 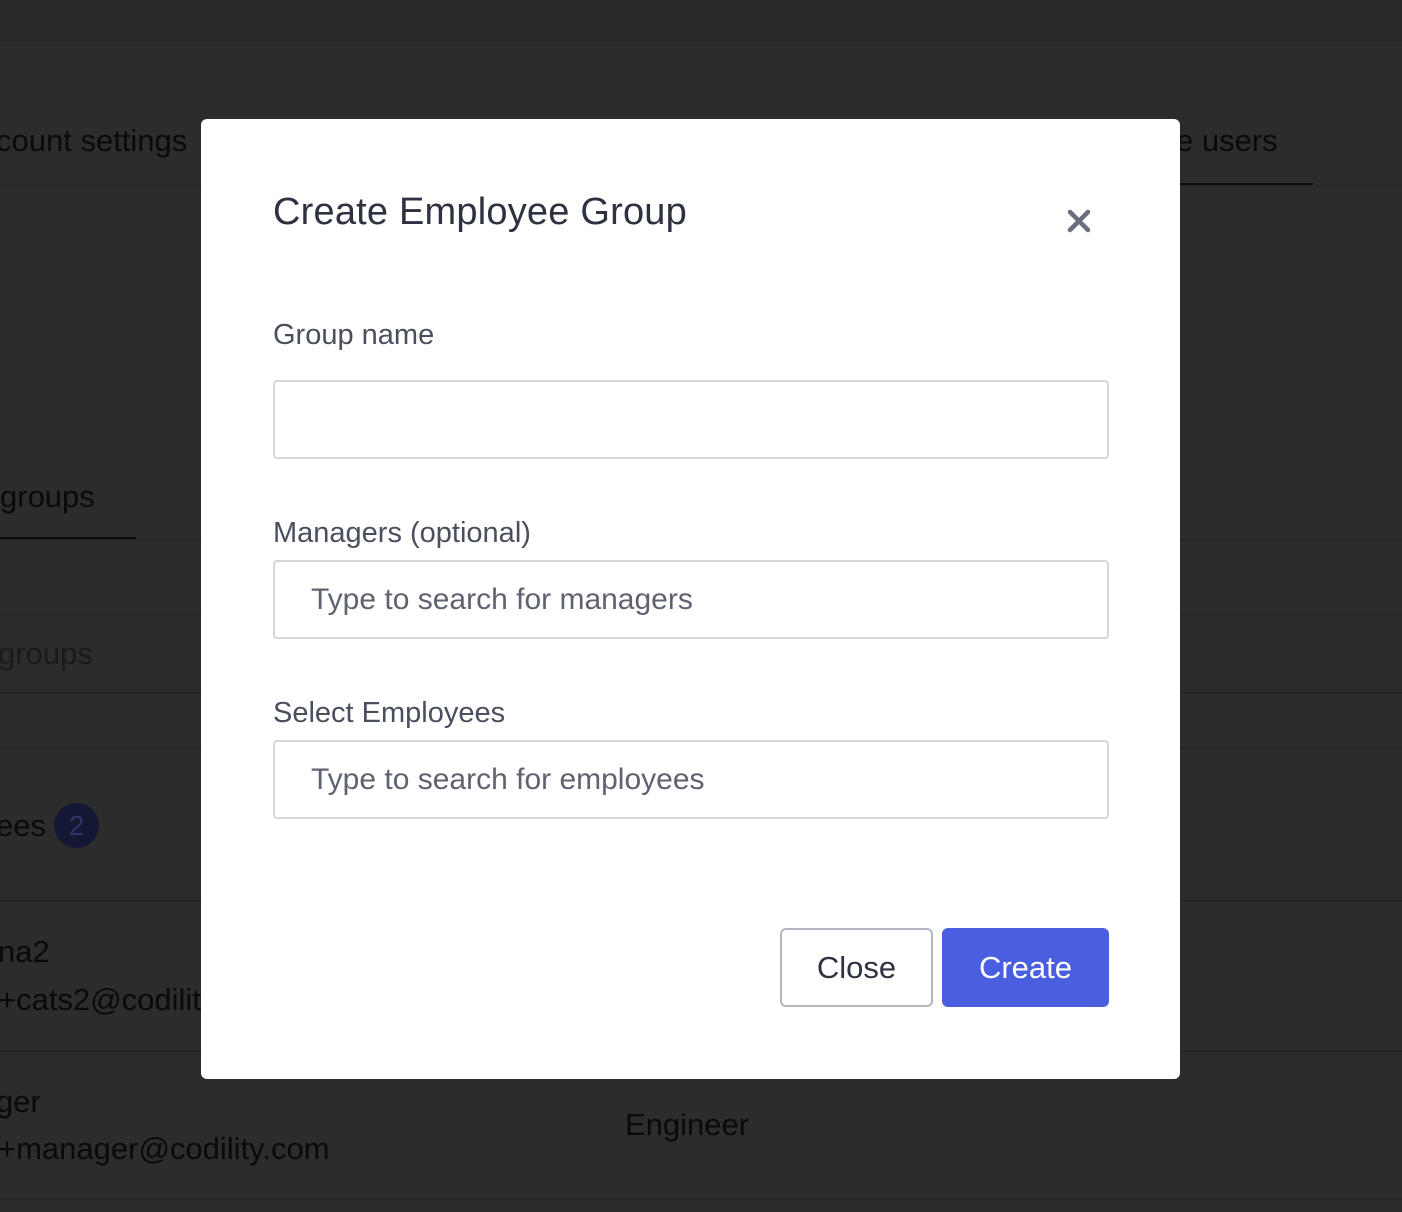 I want to click on employee-role: Engineer, so click(x=687, y=1124).